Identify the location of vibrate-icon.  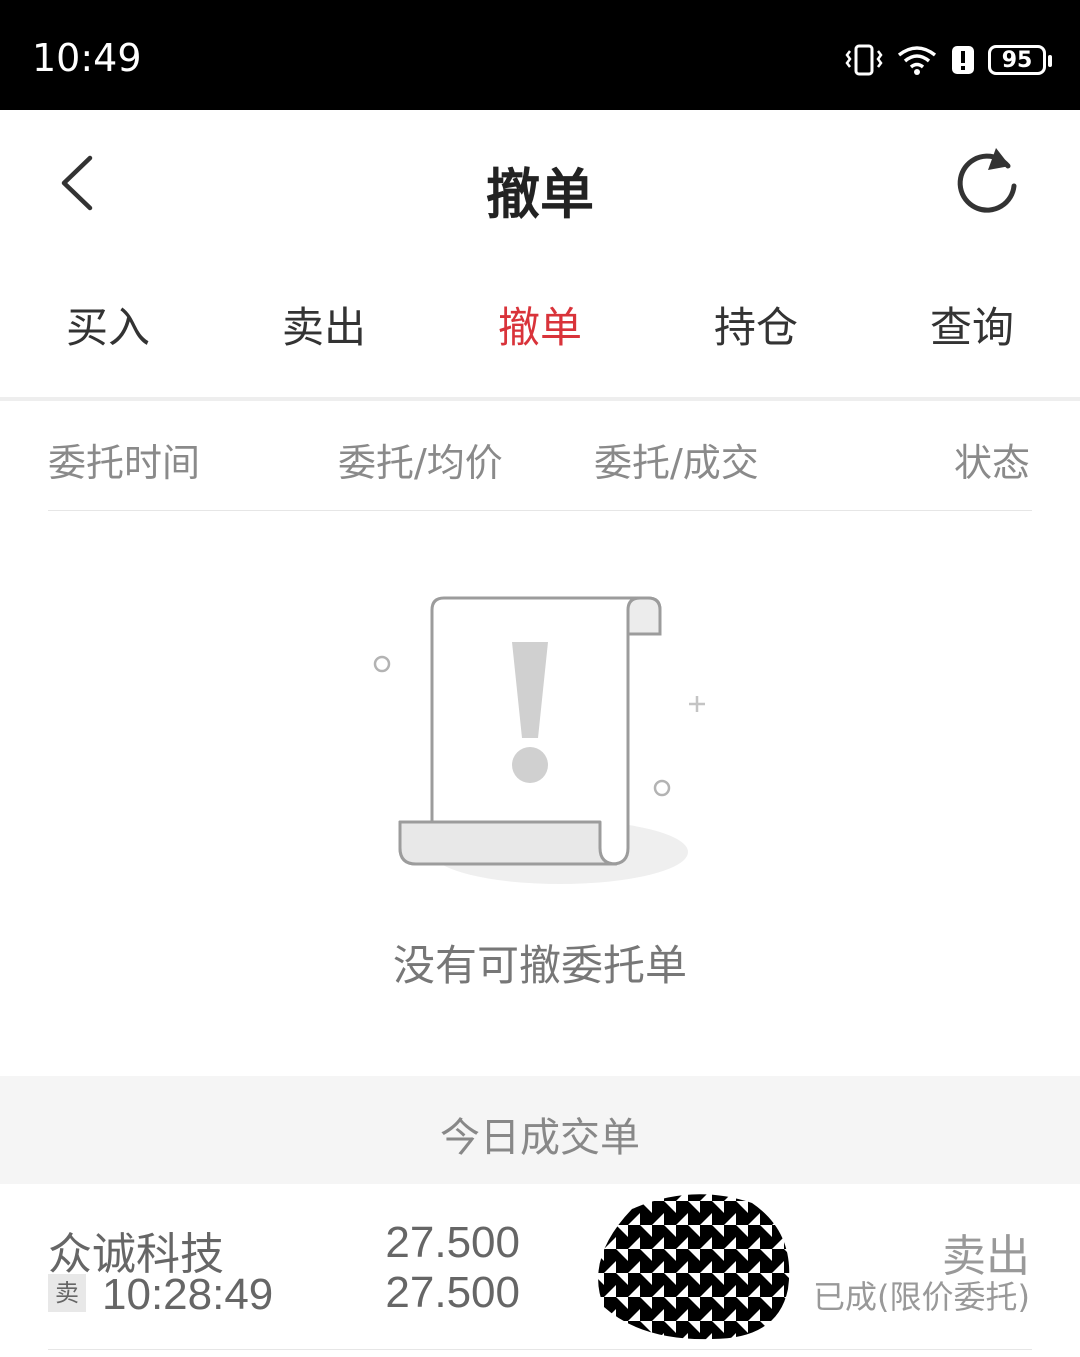
(864, 60).